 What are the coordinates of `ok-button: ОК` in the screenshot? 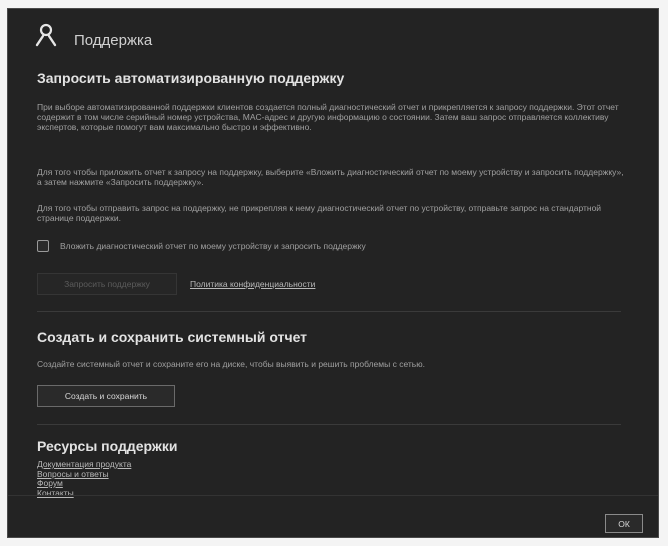 It's located at (624, 523).